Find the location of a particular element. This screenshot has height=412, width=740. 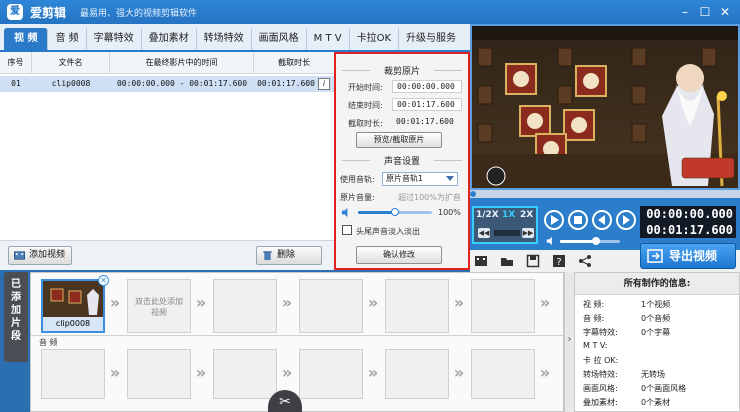

export-video-label: 导出视频 is located at coordinates (693, 256).